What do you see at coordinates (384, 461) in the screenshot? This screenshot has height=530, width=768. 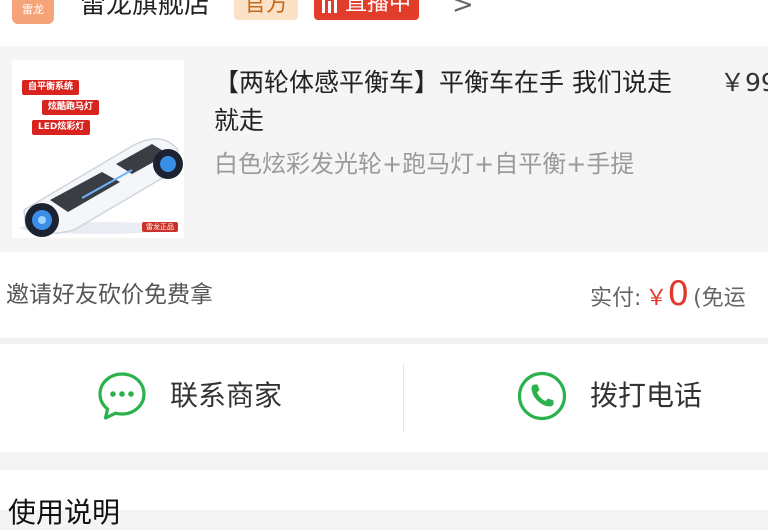 I see `section-spacer` at bounding box center [384, 461].